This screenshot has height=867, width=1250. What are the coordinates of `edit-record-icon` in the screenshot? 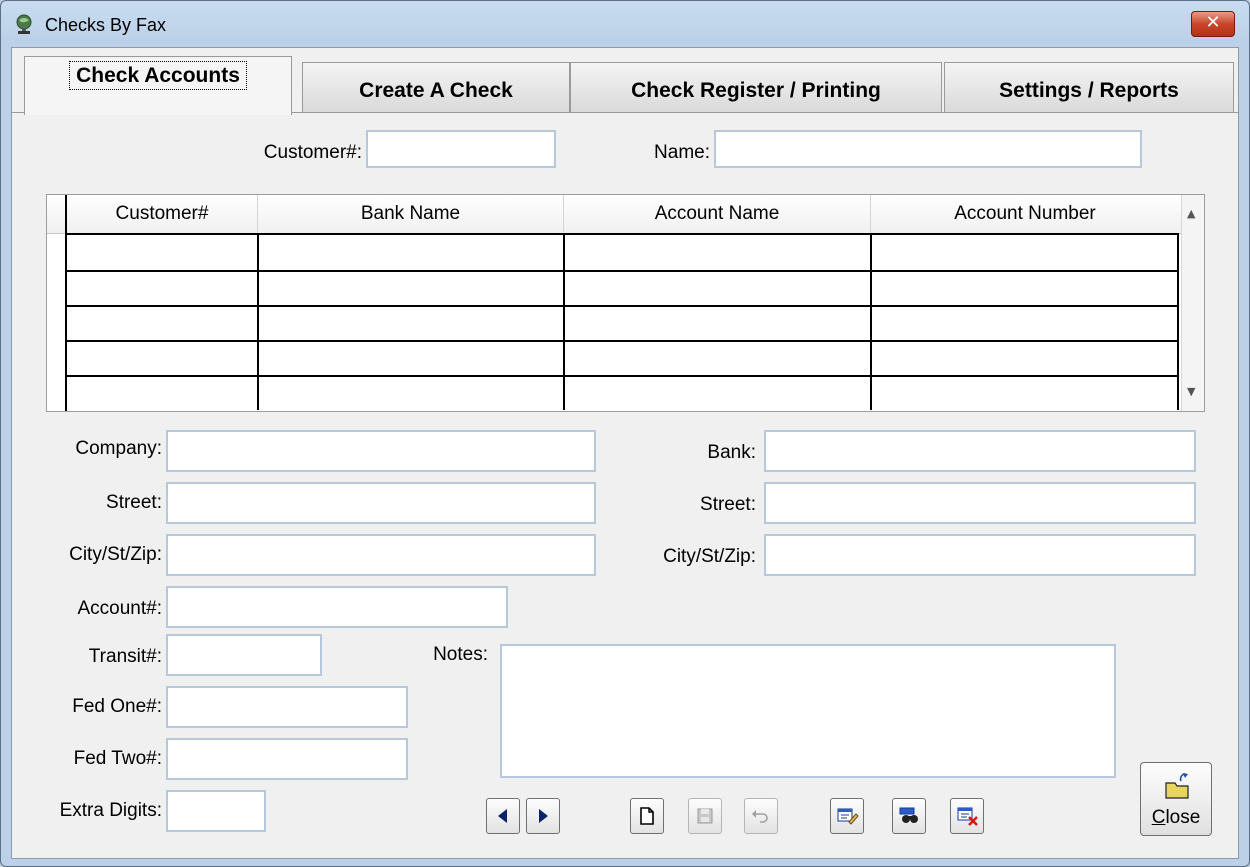 It's located at (848, 816).